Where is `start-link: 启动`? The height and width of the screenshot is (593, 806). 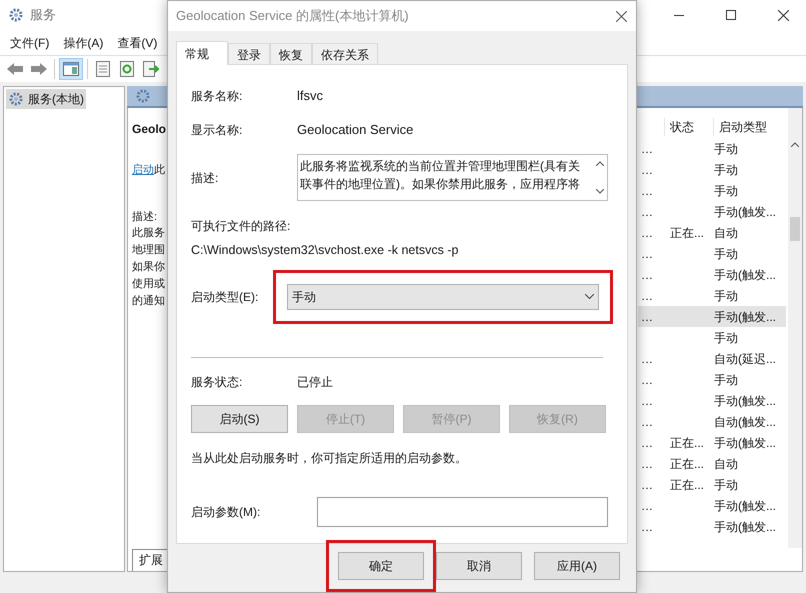 start-link: 启动 is located at coordinates (143, 170).